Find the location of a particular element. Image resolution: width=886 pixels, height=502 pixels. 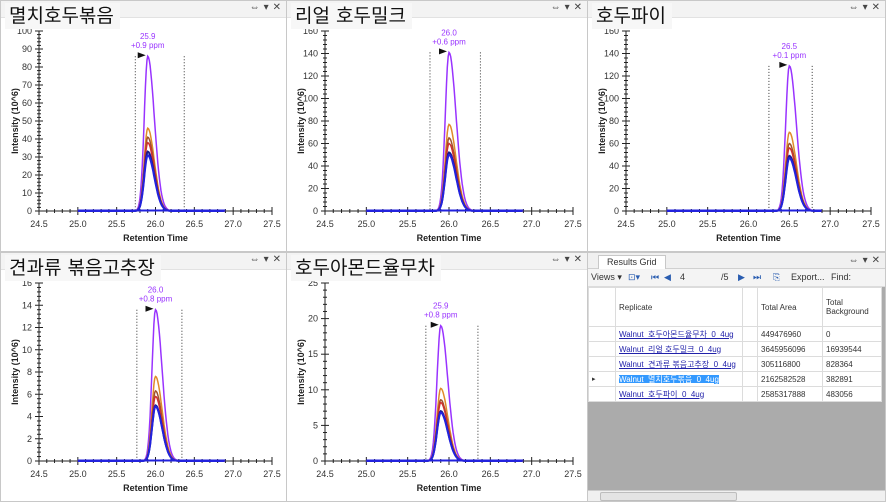

tab-results-grid: Results Grid is located at coordinates (632, 262).